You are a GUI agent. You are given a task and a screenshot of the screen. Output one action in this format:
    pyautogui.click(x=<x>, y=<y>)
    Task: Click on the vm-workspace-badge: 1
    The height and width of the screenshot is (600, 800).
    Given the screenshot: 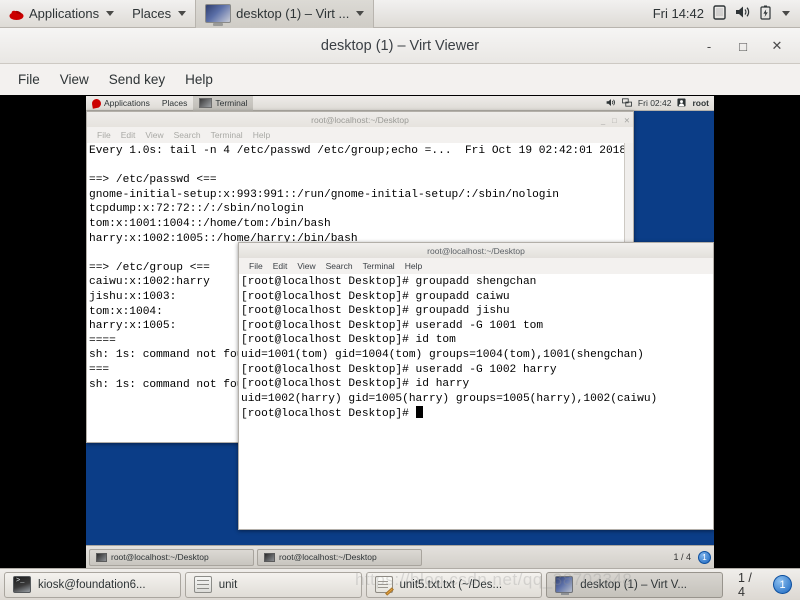 What is the action you would take?
    pyautogui.click(x=704, y=557)
    